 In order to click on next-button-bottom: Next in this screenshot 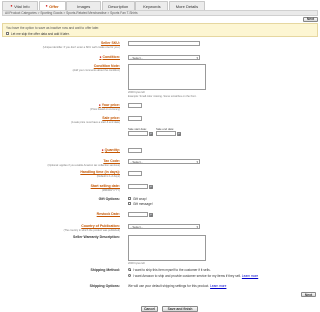, I will do `click(308, 295)`.